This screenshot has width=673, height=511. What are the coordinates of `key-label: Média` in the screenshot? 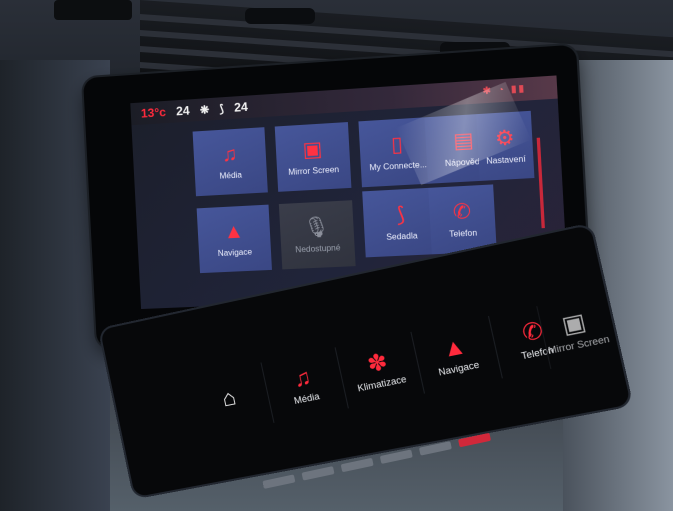 It's located at (306, 398).